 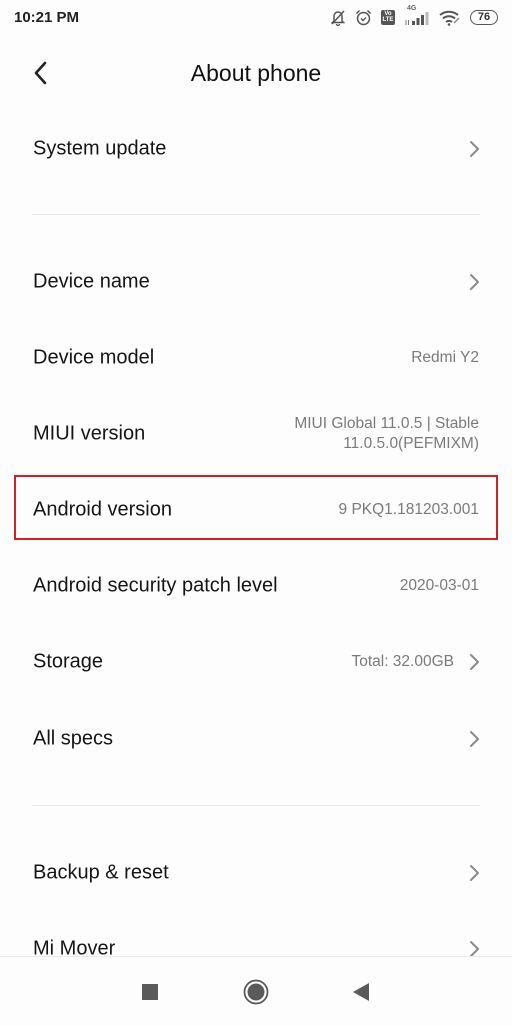 I want to click on row-label: System update, so click(x=100, y=148).